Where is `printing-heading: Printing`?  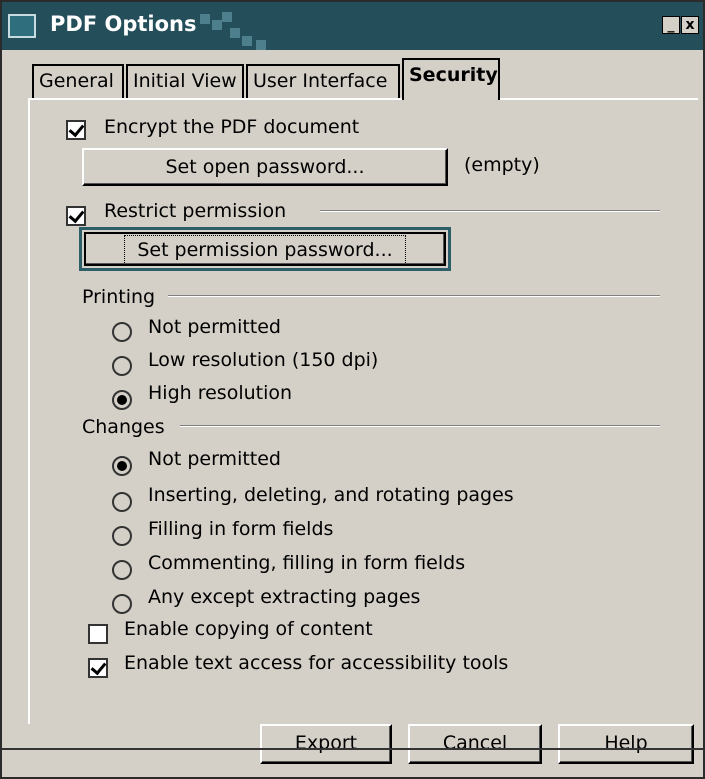
printing-heading: Printing is located at coordinates (119, 297).